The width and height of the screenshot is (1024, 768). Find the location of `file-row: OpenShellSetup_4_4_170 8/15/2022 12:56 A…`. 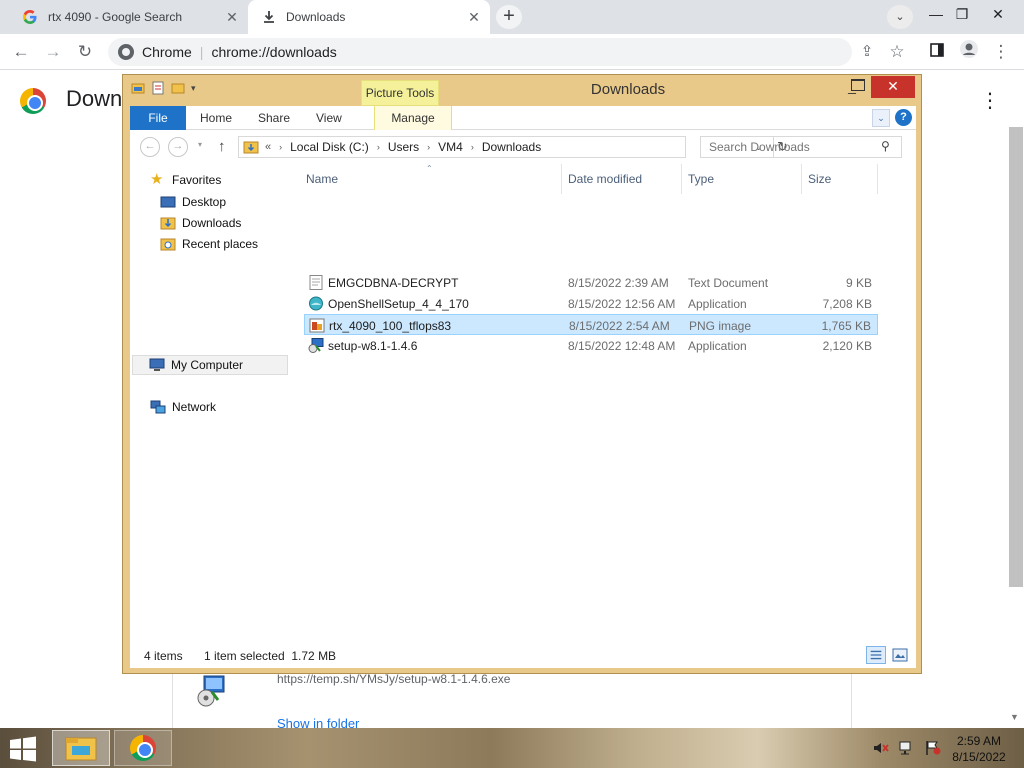

file-row: OpenShellSetup_4_4_170 8/15/2022 12:56 A… is located at coordinates (591, 303).